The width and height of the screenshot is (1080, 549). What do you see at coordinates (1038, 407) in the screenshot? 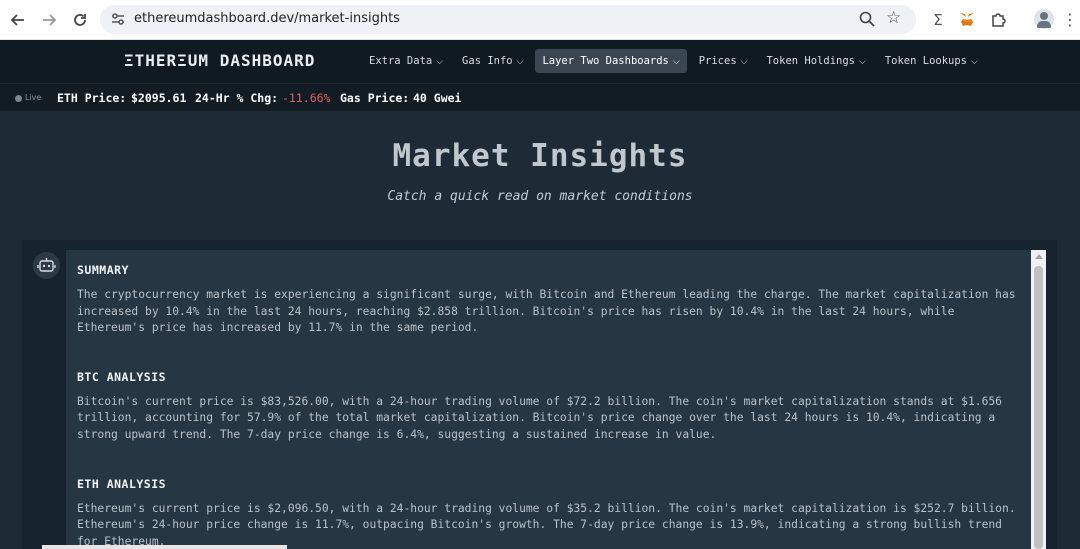
I see `scroll-thumb` at bounding box center [1038, 407].